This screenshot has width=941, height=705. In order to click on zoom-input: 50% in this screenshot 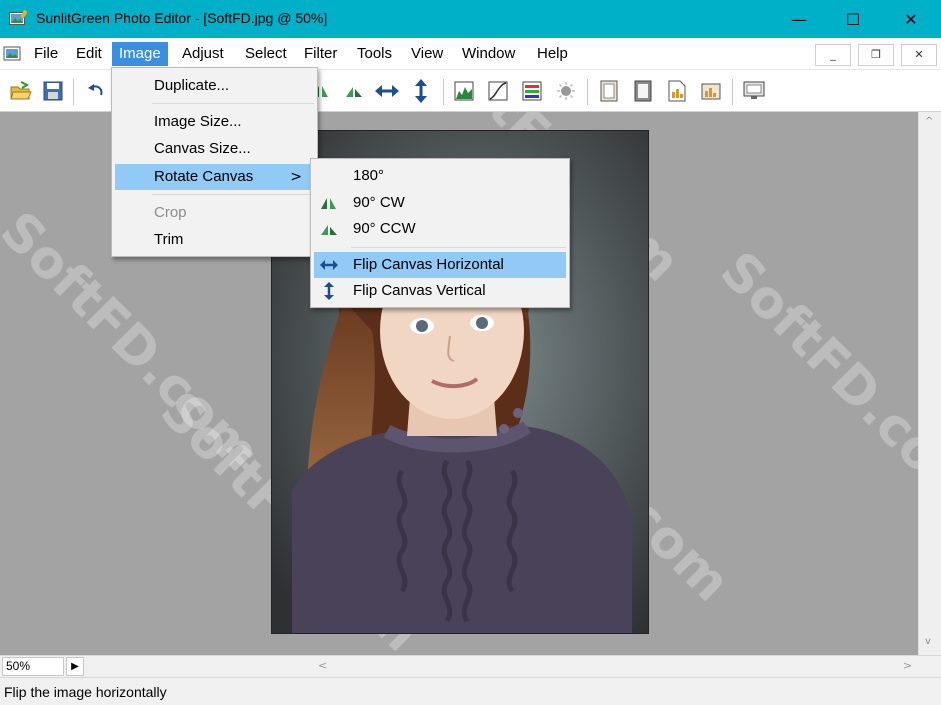, I will do `click(33, 666)`.